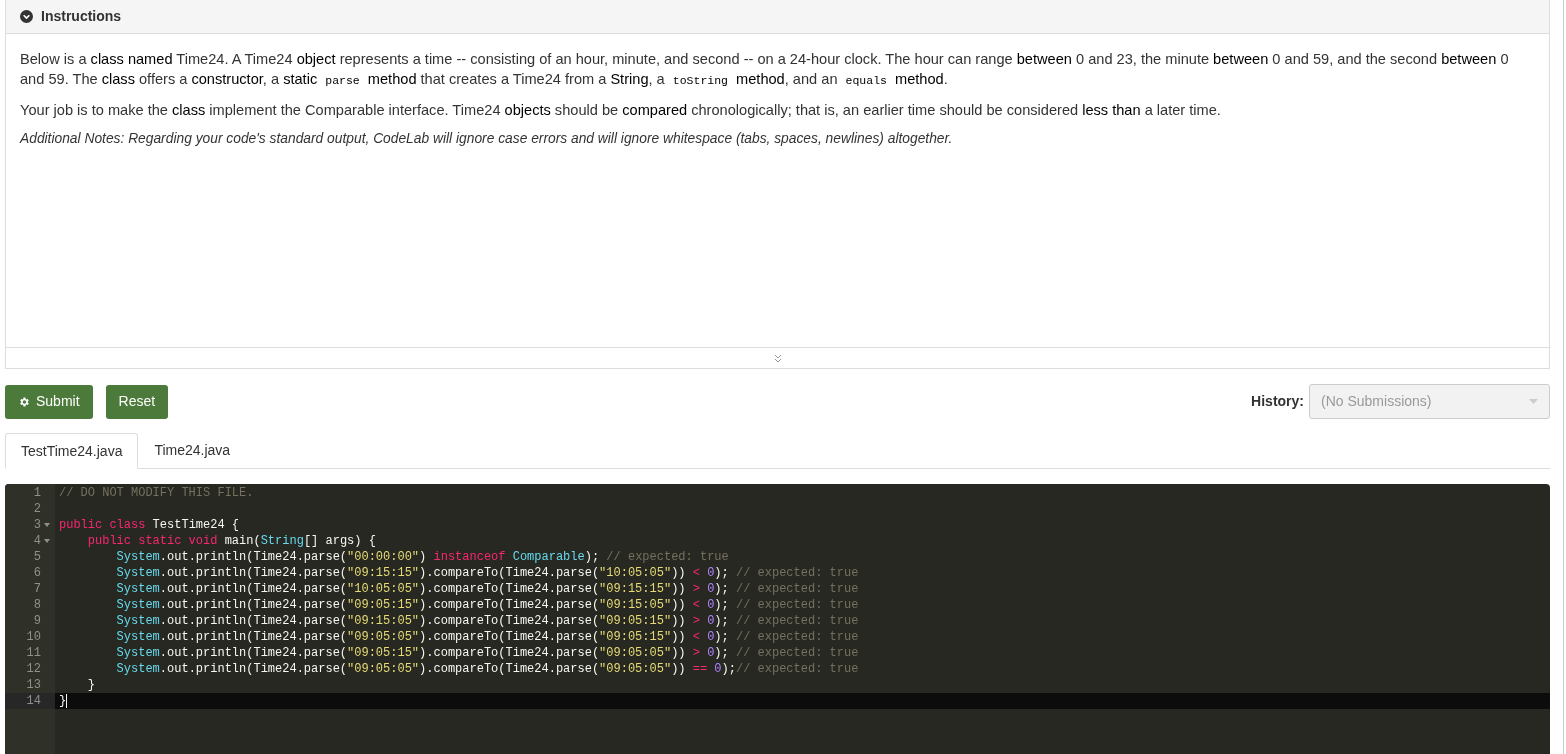 The height and width of the screenshot is (754, 1566). I want to click on line-number: 4, so click(37, 541).